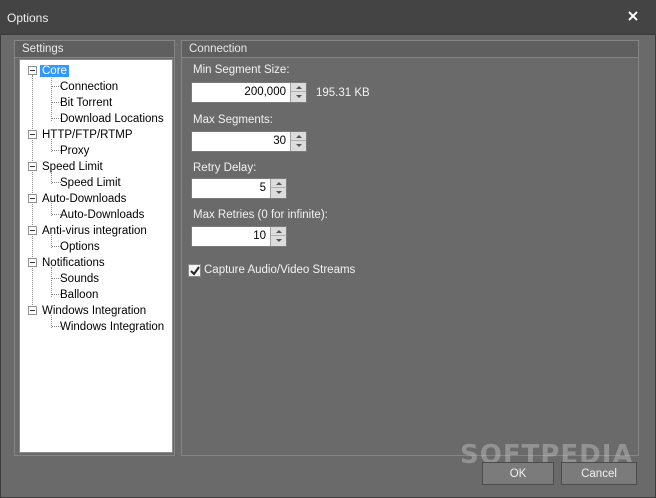 This screenshot has width=656, height=498. I want to click on tree-item-connection: Connection, so click(89, 87).